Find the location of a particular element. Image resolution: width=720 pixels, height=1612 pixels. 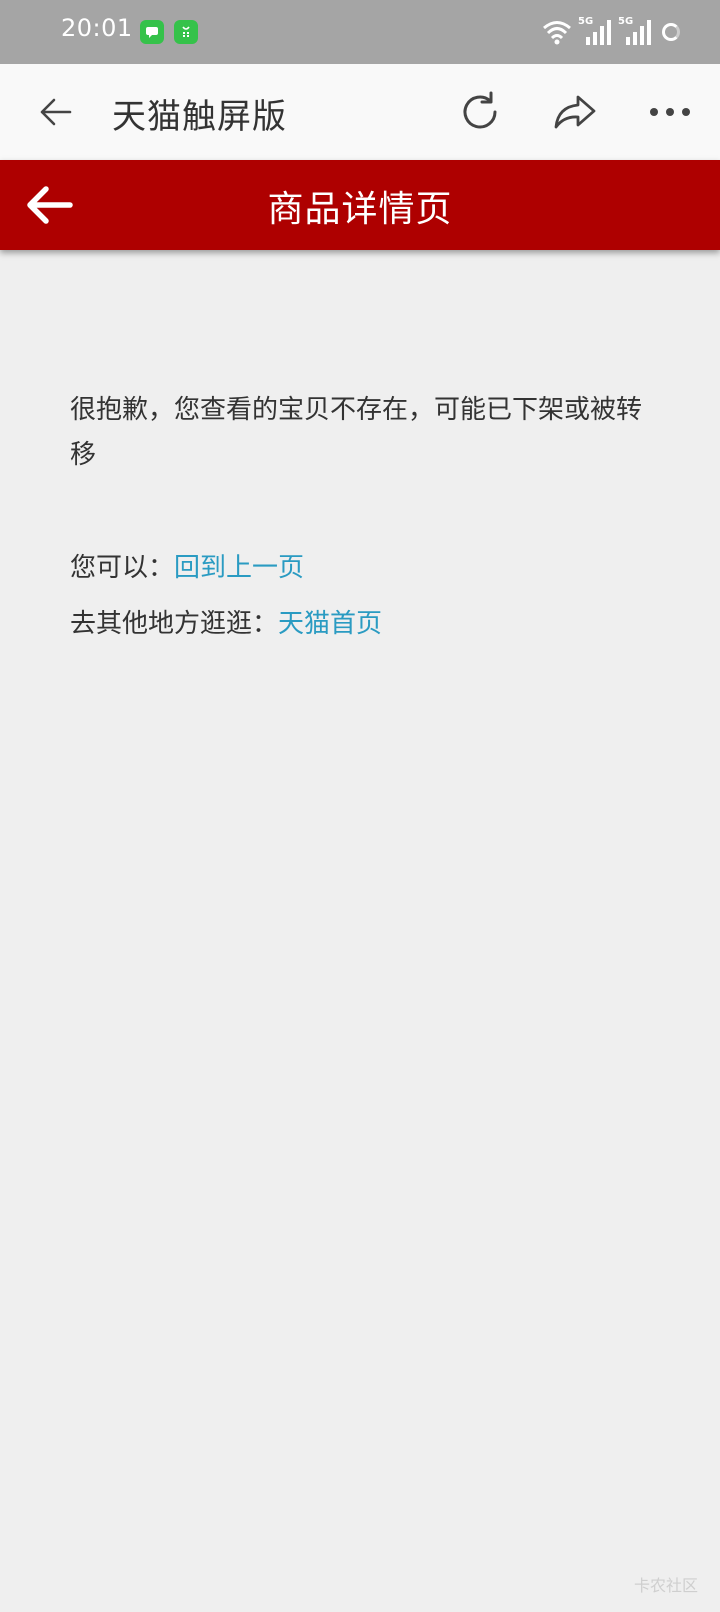

network-type-1: 5G is located at coordinates (586, 21).